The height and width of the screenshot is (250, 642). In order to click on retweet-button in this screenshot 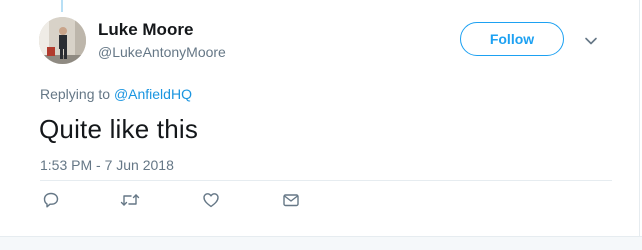, I will do `click(130, 200)`.